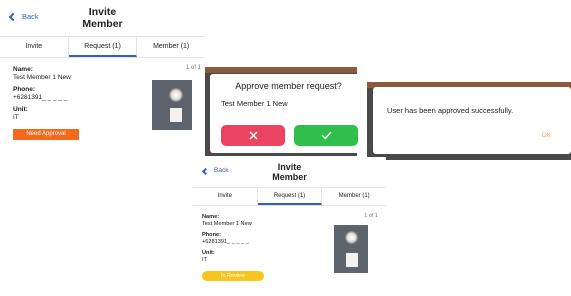 The height and width of the screenshot is (296, 571). I want to click on in-review-badge: In Review, so click(233, 276).